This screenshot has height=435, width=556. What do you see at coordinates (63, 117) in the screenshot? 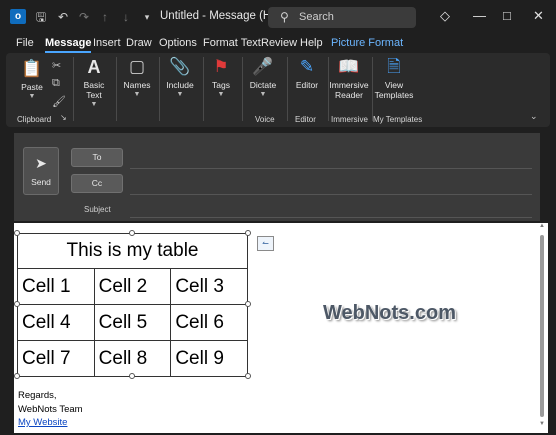
I see `dialog-launcher-icon: ↘` at bounding box center [63, 117].